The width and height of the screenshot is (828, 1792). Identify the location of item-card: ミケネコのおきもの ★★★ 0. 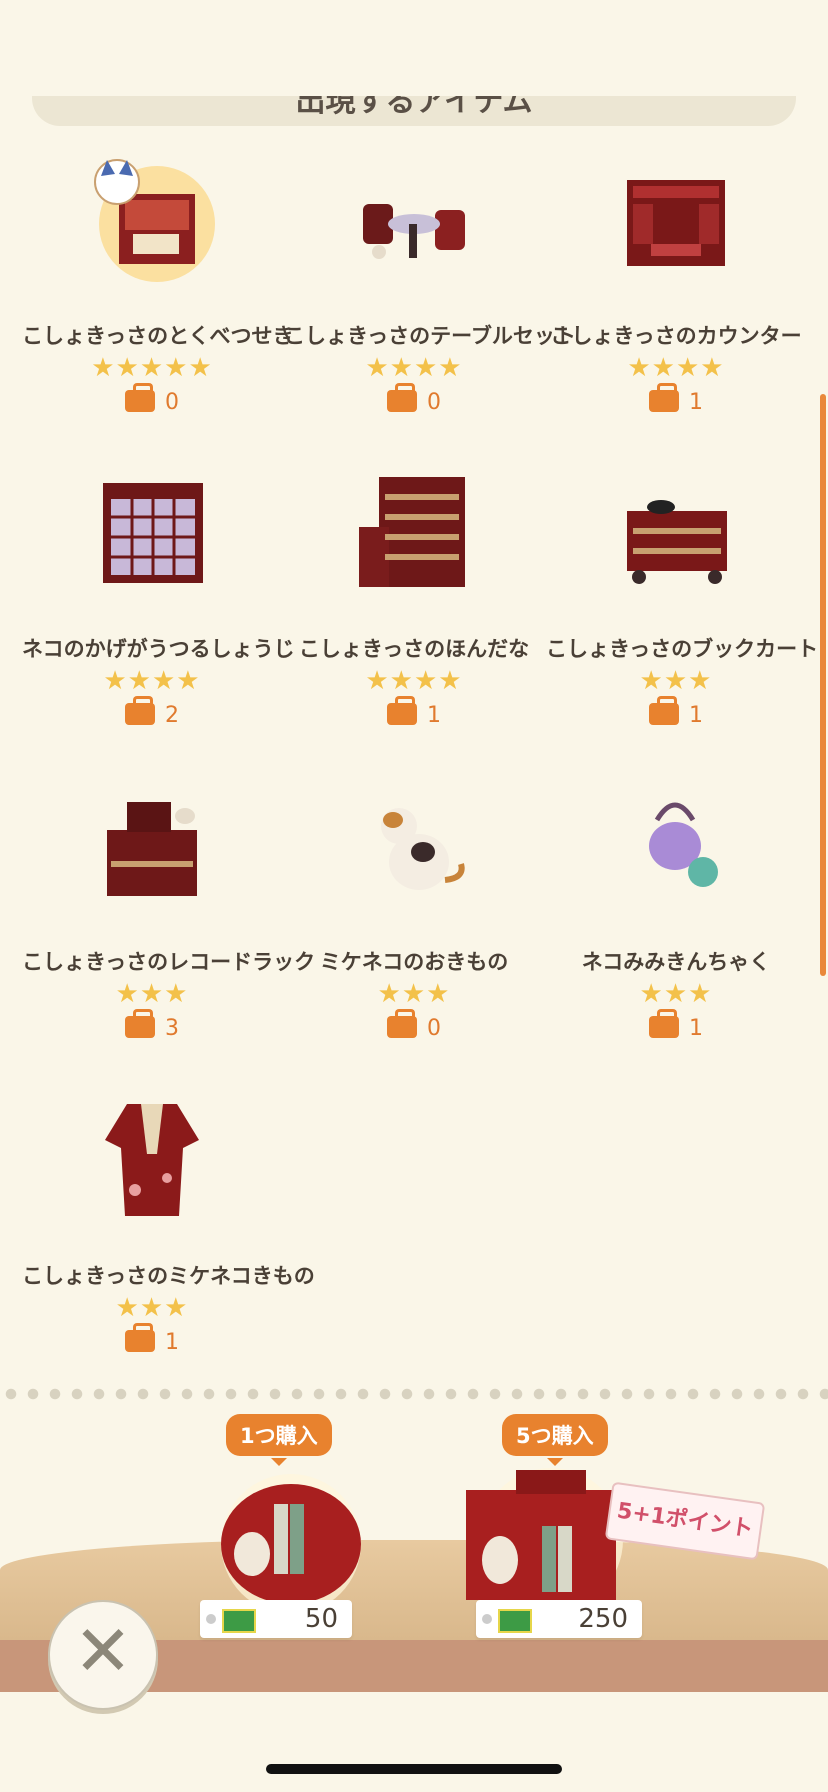
(414, 911).